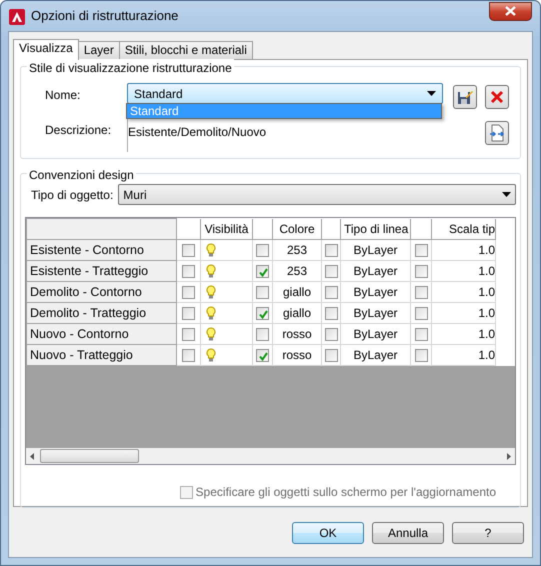  I want to click on field-label: Nome:, so click(63, 95).